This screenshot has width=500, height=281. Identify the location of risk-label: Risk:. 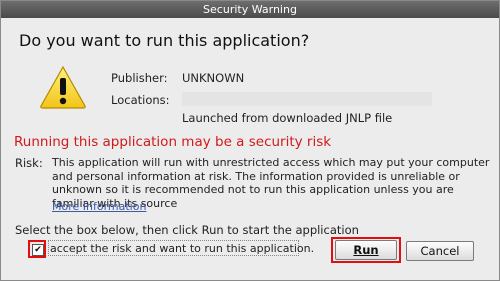
(29, 163).